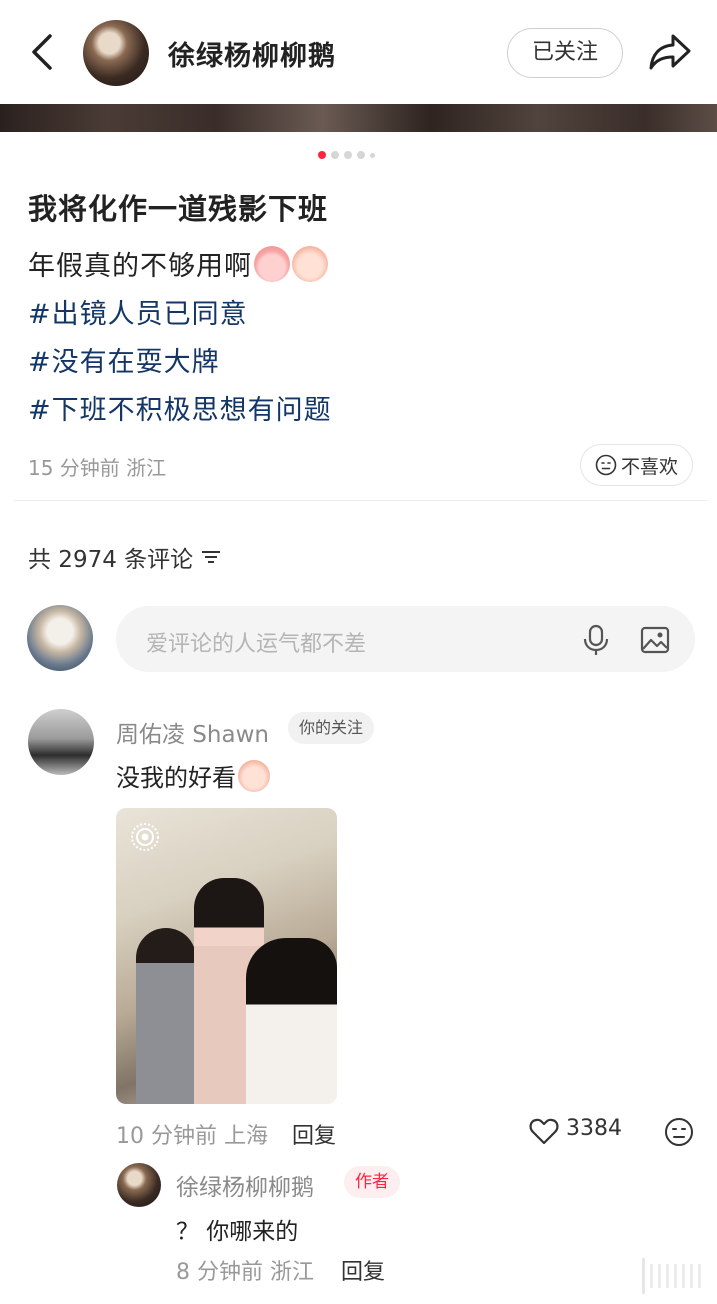 The image size is (717, 1304). I want to click on divider, so click(360, 500).